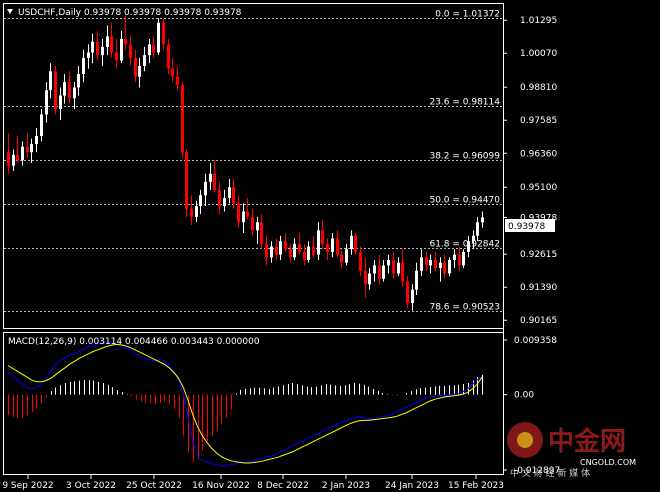 This screenshot has height=492, width=660. Describe the element at coordinates (530, 225) in the screenshot. I see `current-price-marker: 0.93978` at that location.